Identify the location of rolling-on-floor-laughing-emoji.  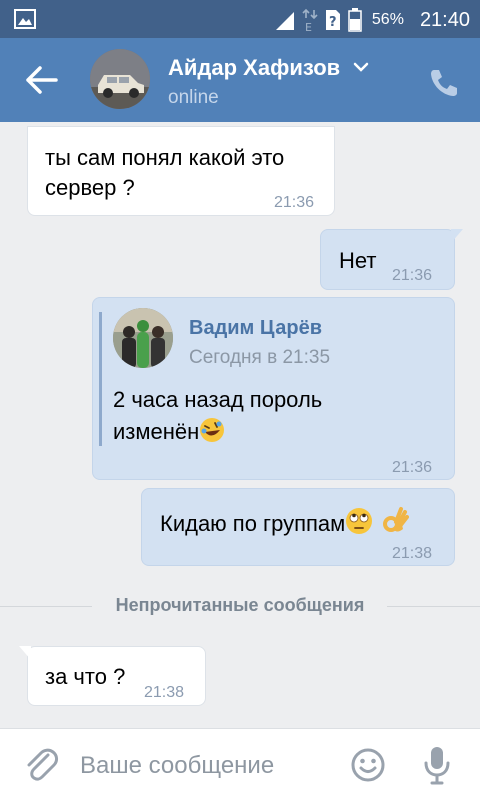
(212, 430).